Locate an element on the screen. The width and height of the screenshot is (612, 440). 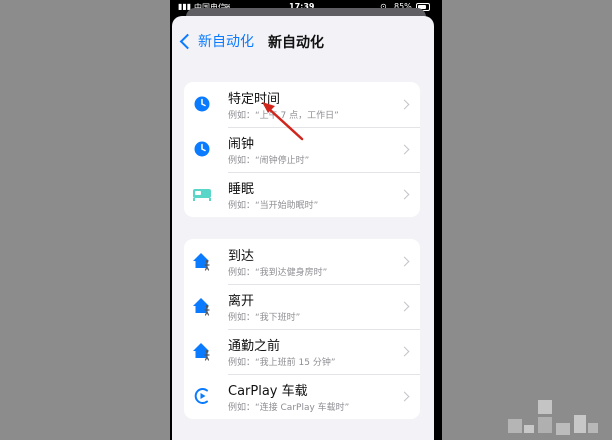
home-arrive-icon is located at coordinates (202, 261).